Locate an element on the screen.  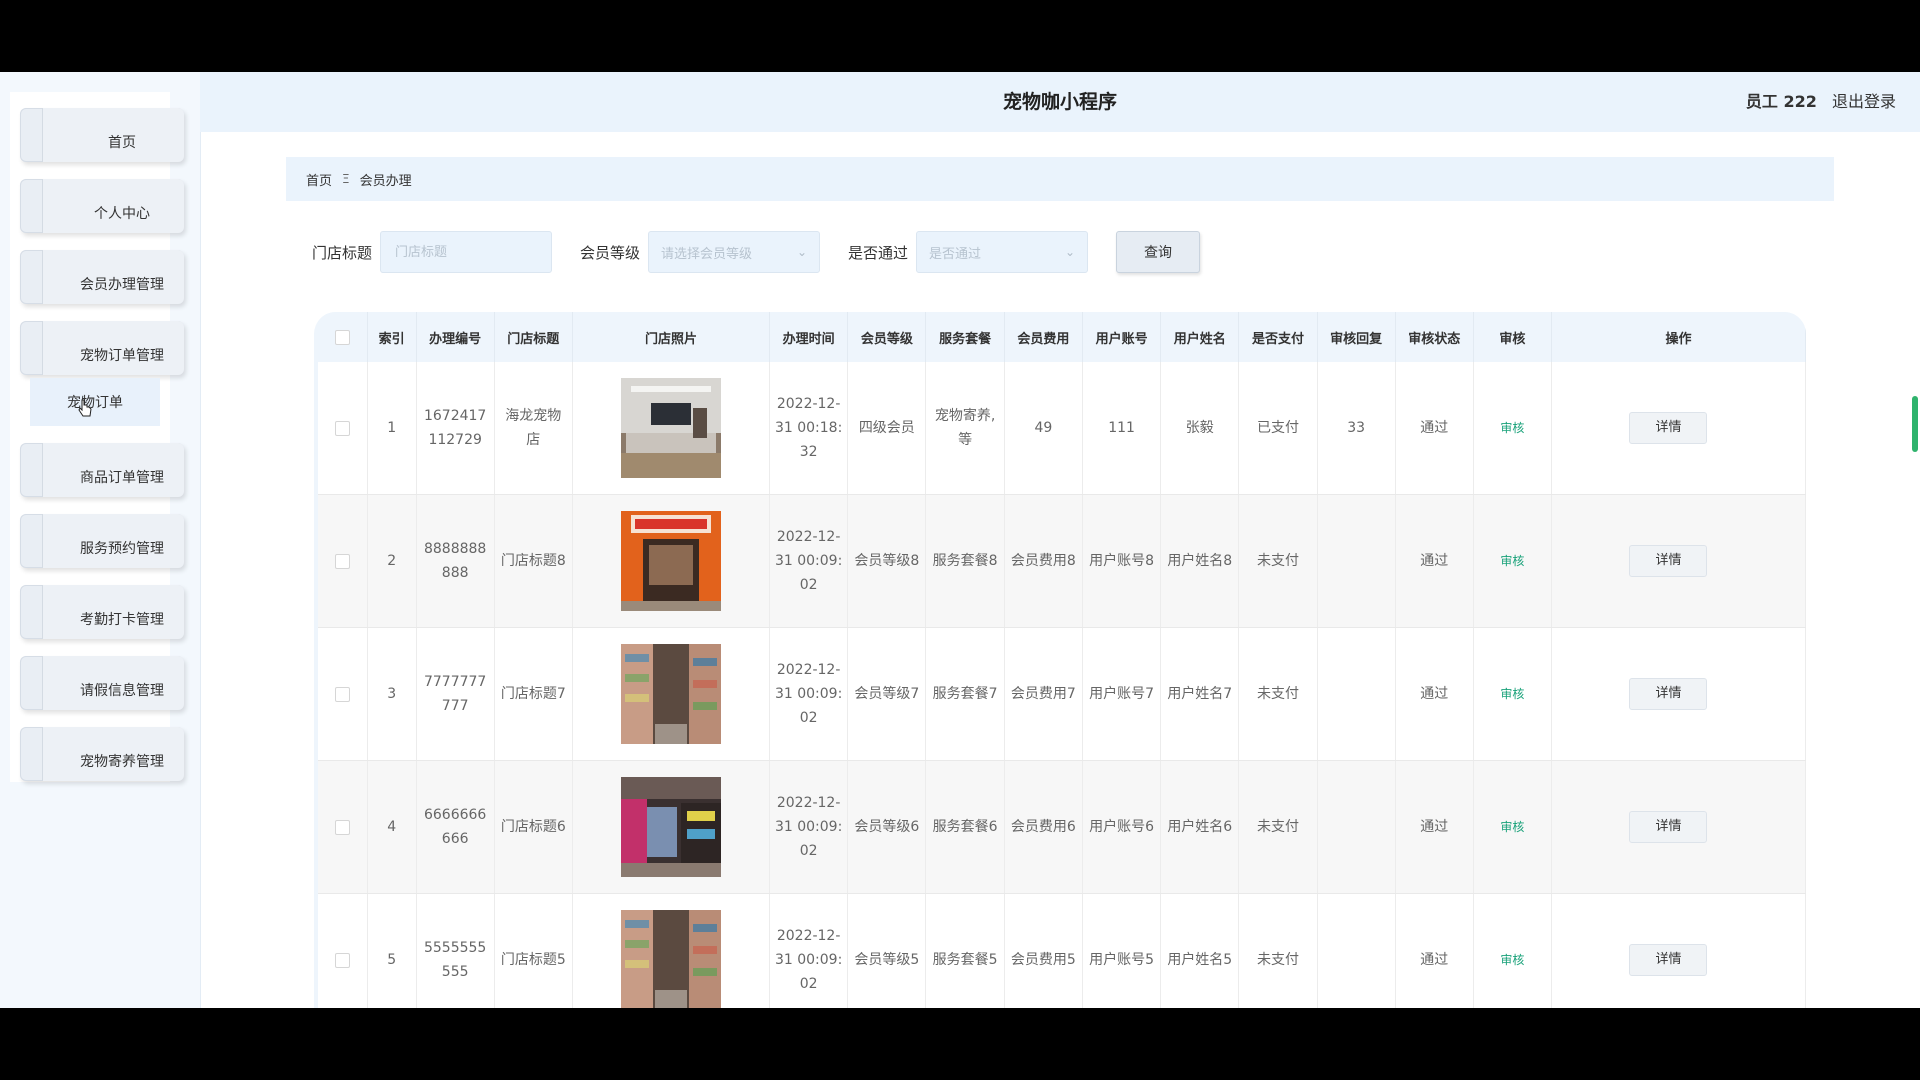
name-cell: 张毅 is located at coordinates (1200, 428).